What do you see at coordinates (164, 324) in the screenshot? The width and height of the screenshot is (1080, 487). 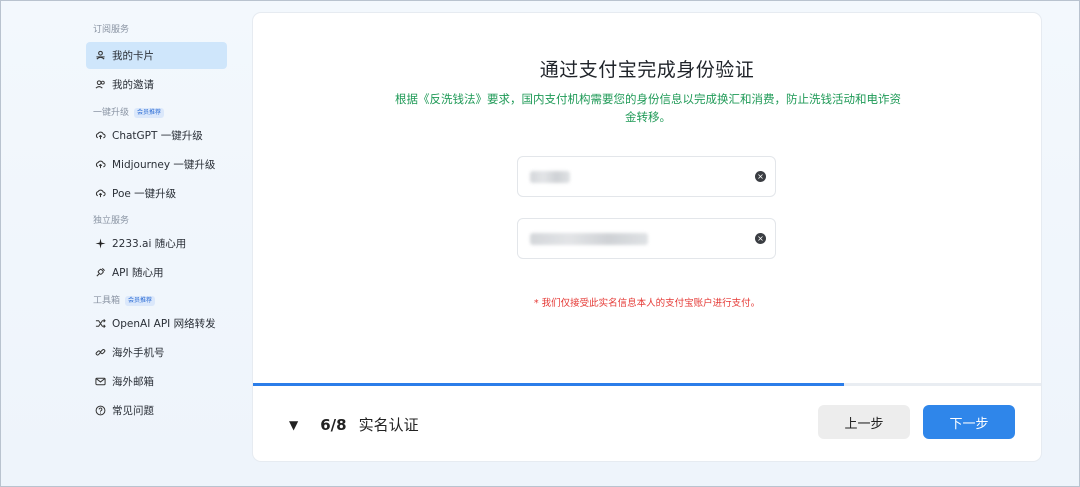 I see `sidebar-item-label: OpenAI API 网络转发` at bounding box center [164, 324].